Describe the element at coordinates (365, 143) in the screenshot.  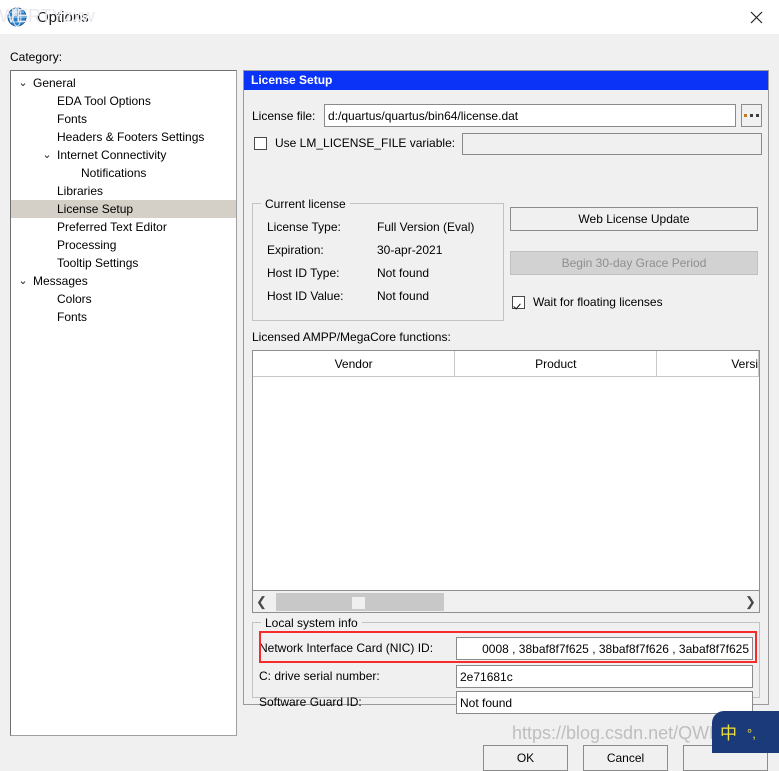
I see `use-lm-license-file-label: Use LM_LICENSE_FILE variable:` at that location.